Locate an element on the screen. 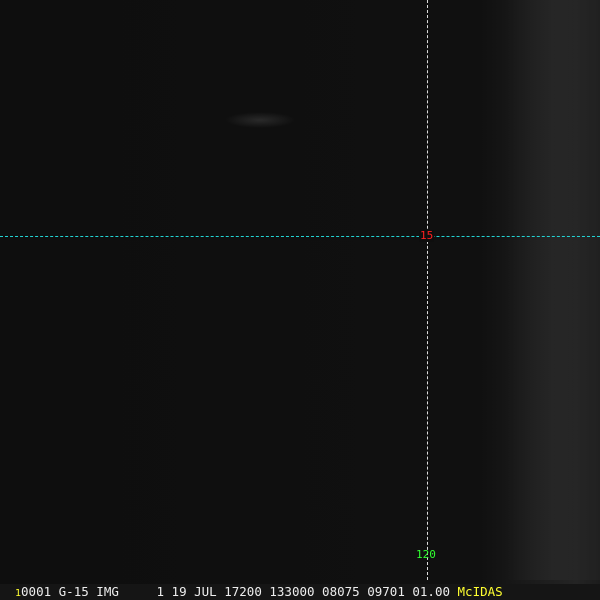 Image resolution: width=600 pixels, height=600 pixels. longitude-grid-line is located at coordinates (427, 290).